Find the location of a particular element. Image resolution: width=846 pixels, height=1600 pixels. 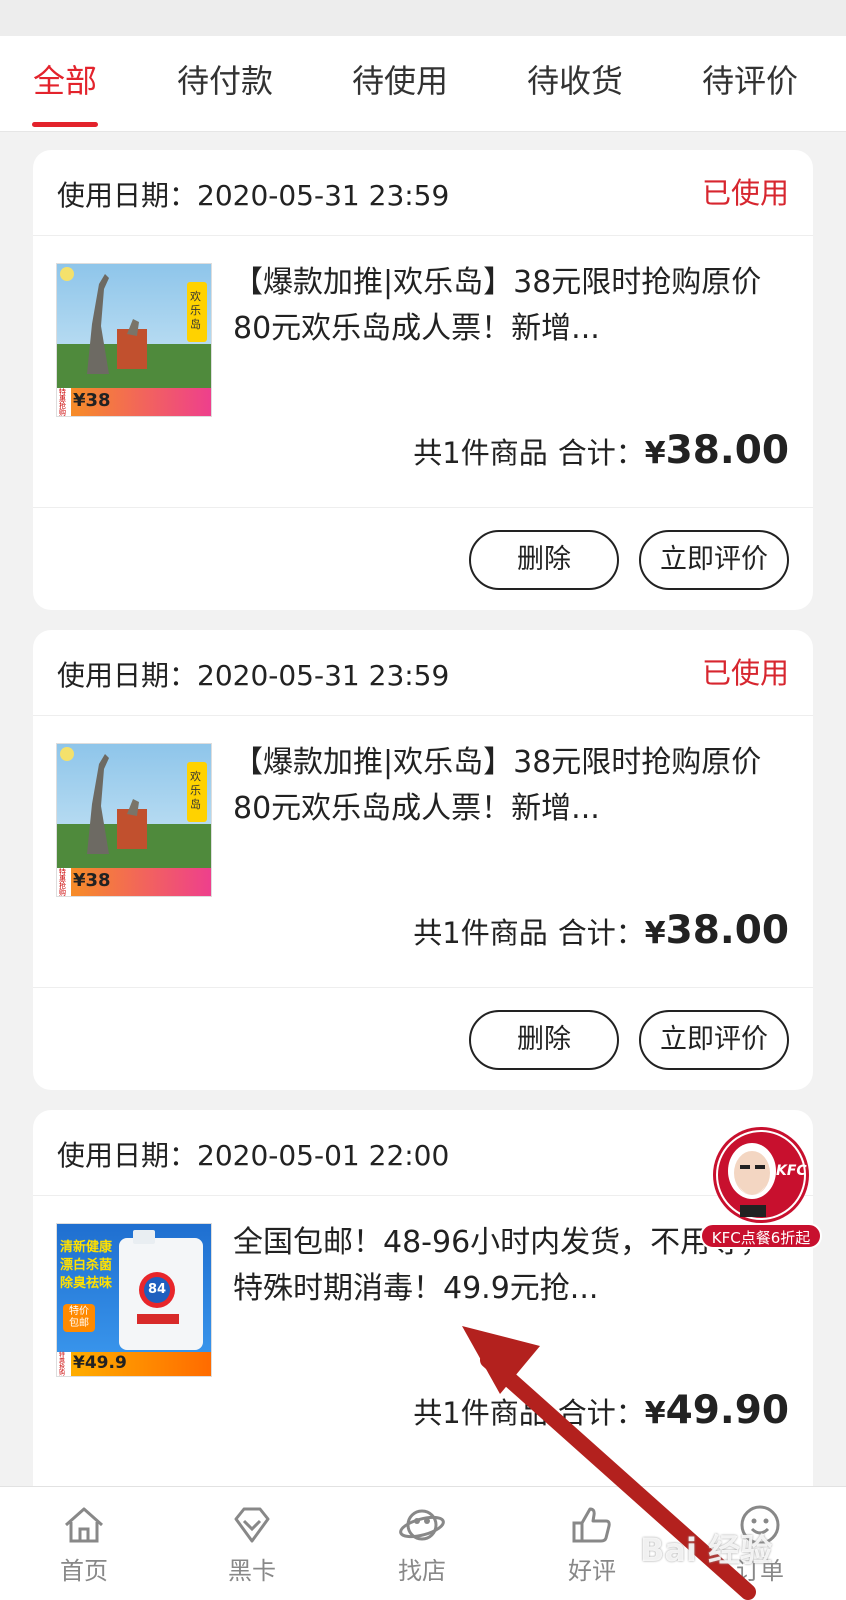

nav-home: 首页 is located at coordinates (84, 1540).